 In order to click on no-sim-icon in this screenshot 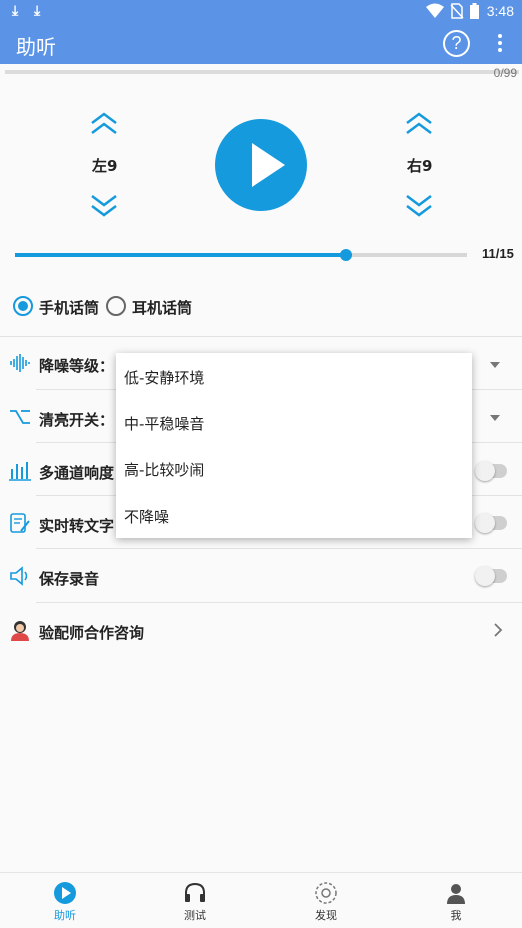, I will do `click(457, 11)`.